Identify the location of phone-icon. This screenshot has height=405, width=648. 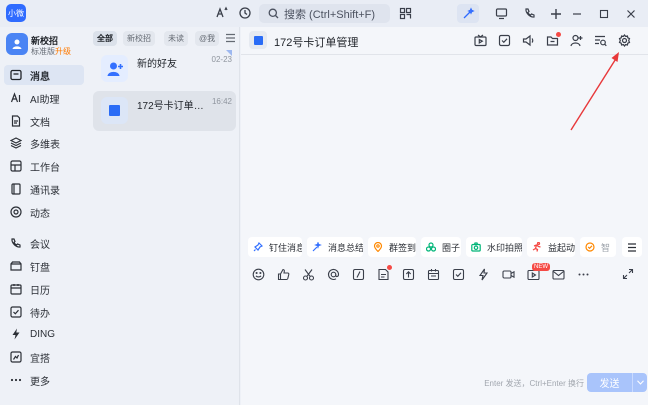
(529, 13).